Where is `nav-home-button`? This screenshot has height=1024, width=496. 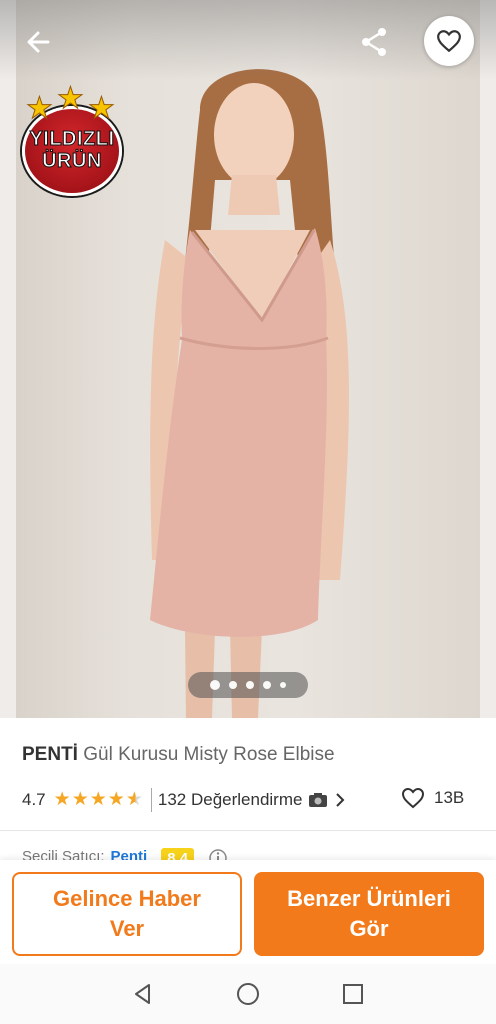
nav-home-button is located at coordinates (248, 994).